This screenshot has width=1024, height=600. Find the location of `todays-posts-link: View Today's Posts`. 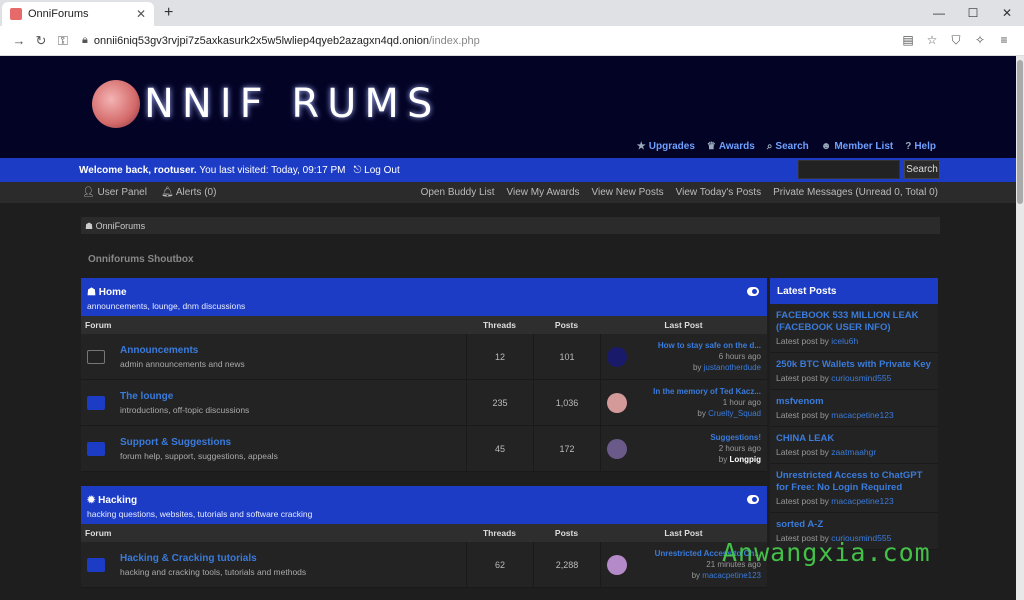

todays-posts-link: View Today's Posts is located at coordinates (718, 192).